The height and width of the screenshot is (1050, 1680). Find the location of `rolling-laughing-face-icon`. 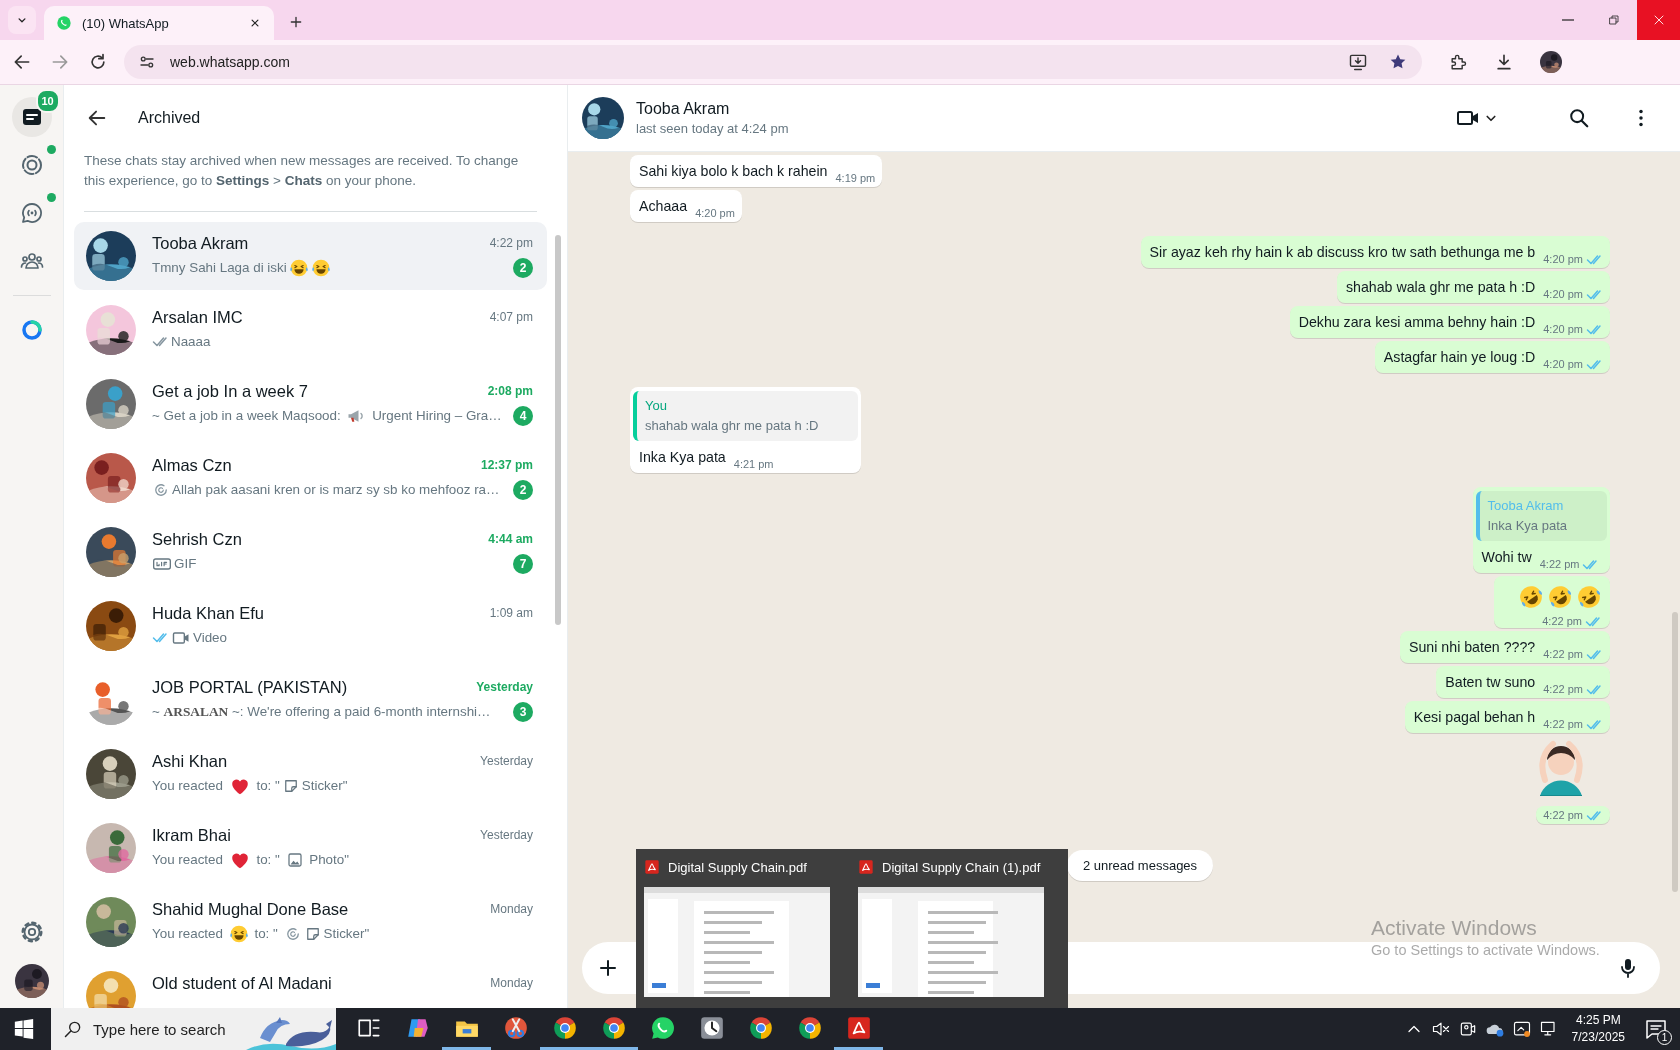

rolling-laughing-face-icon is located at coordinates (1531, 597).